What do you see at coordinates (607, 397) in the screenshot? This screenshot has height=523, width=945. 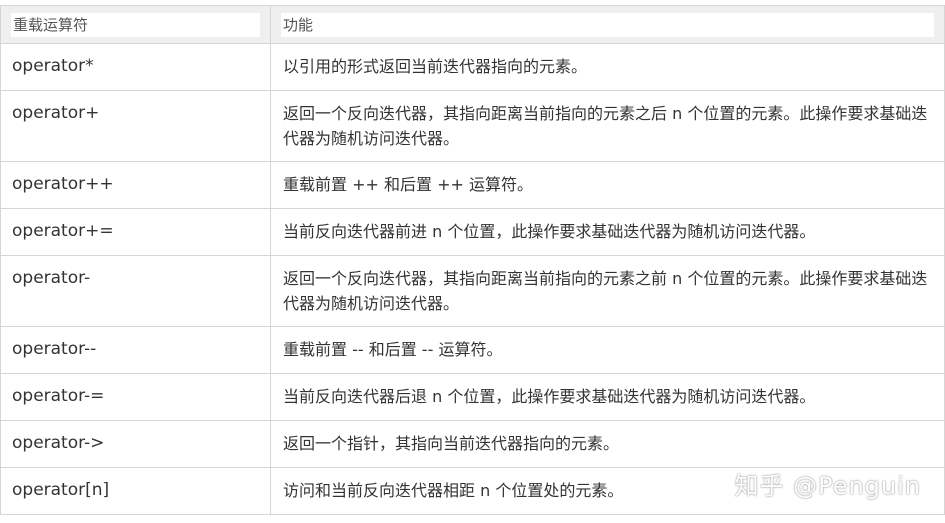 I see `description-cell: 当前反向迭代器后退 n 个位置，此操作要求基础迭代器为随机访问迭代器。` at bounding box center [607, 397].